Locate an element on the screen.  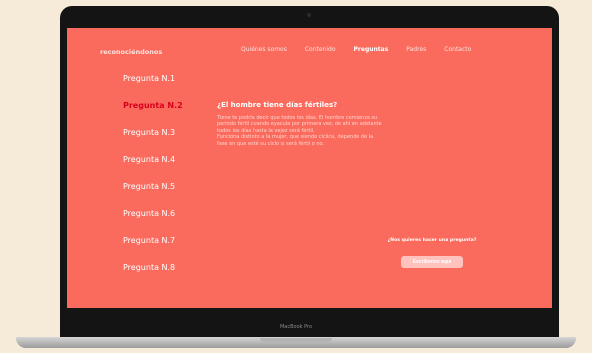
camera-dot is located at coordinates (309, 15).